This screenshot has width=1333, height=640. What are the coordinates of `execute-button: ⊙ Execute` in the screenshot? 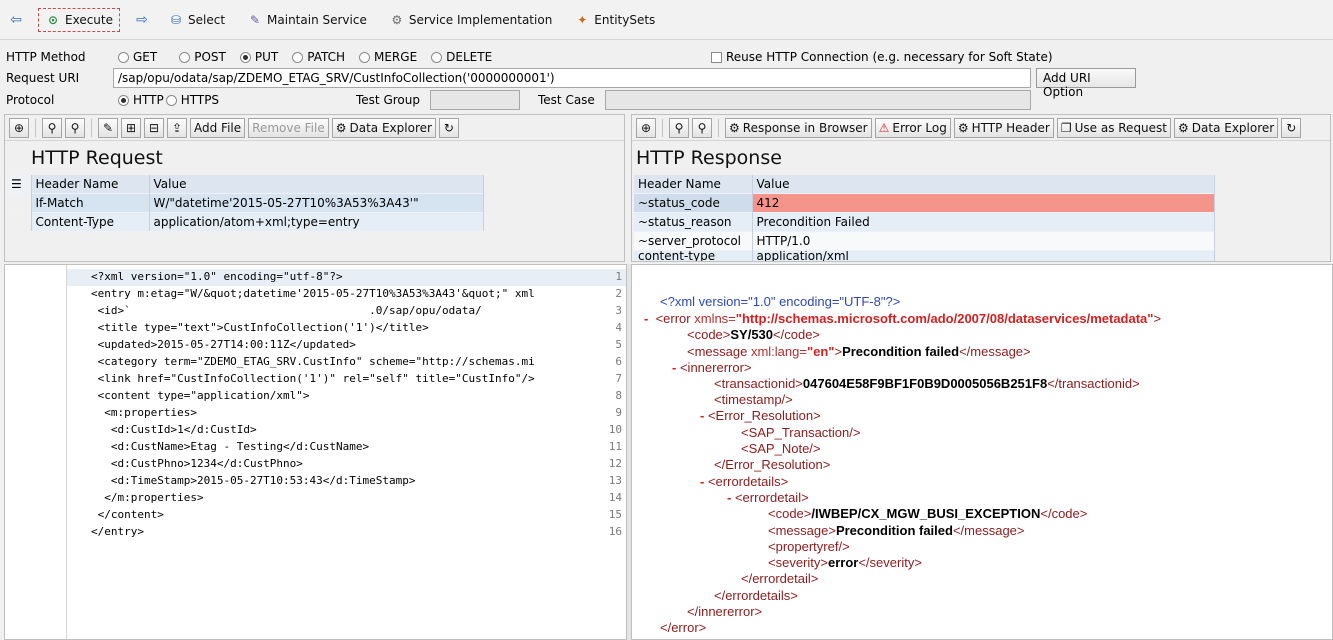 It's located at (79, 19).